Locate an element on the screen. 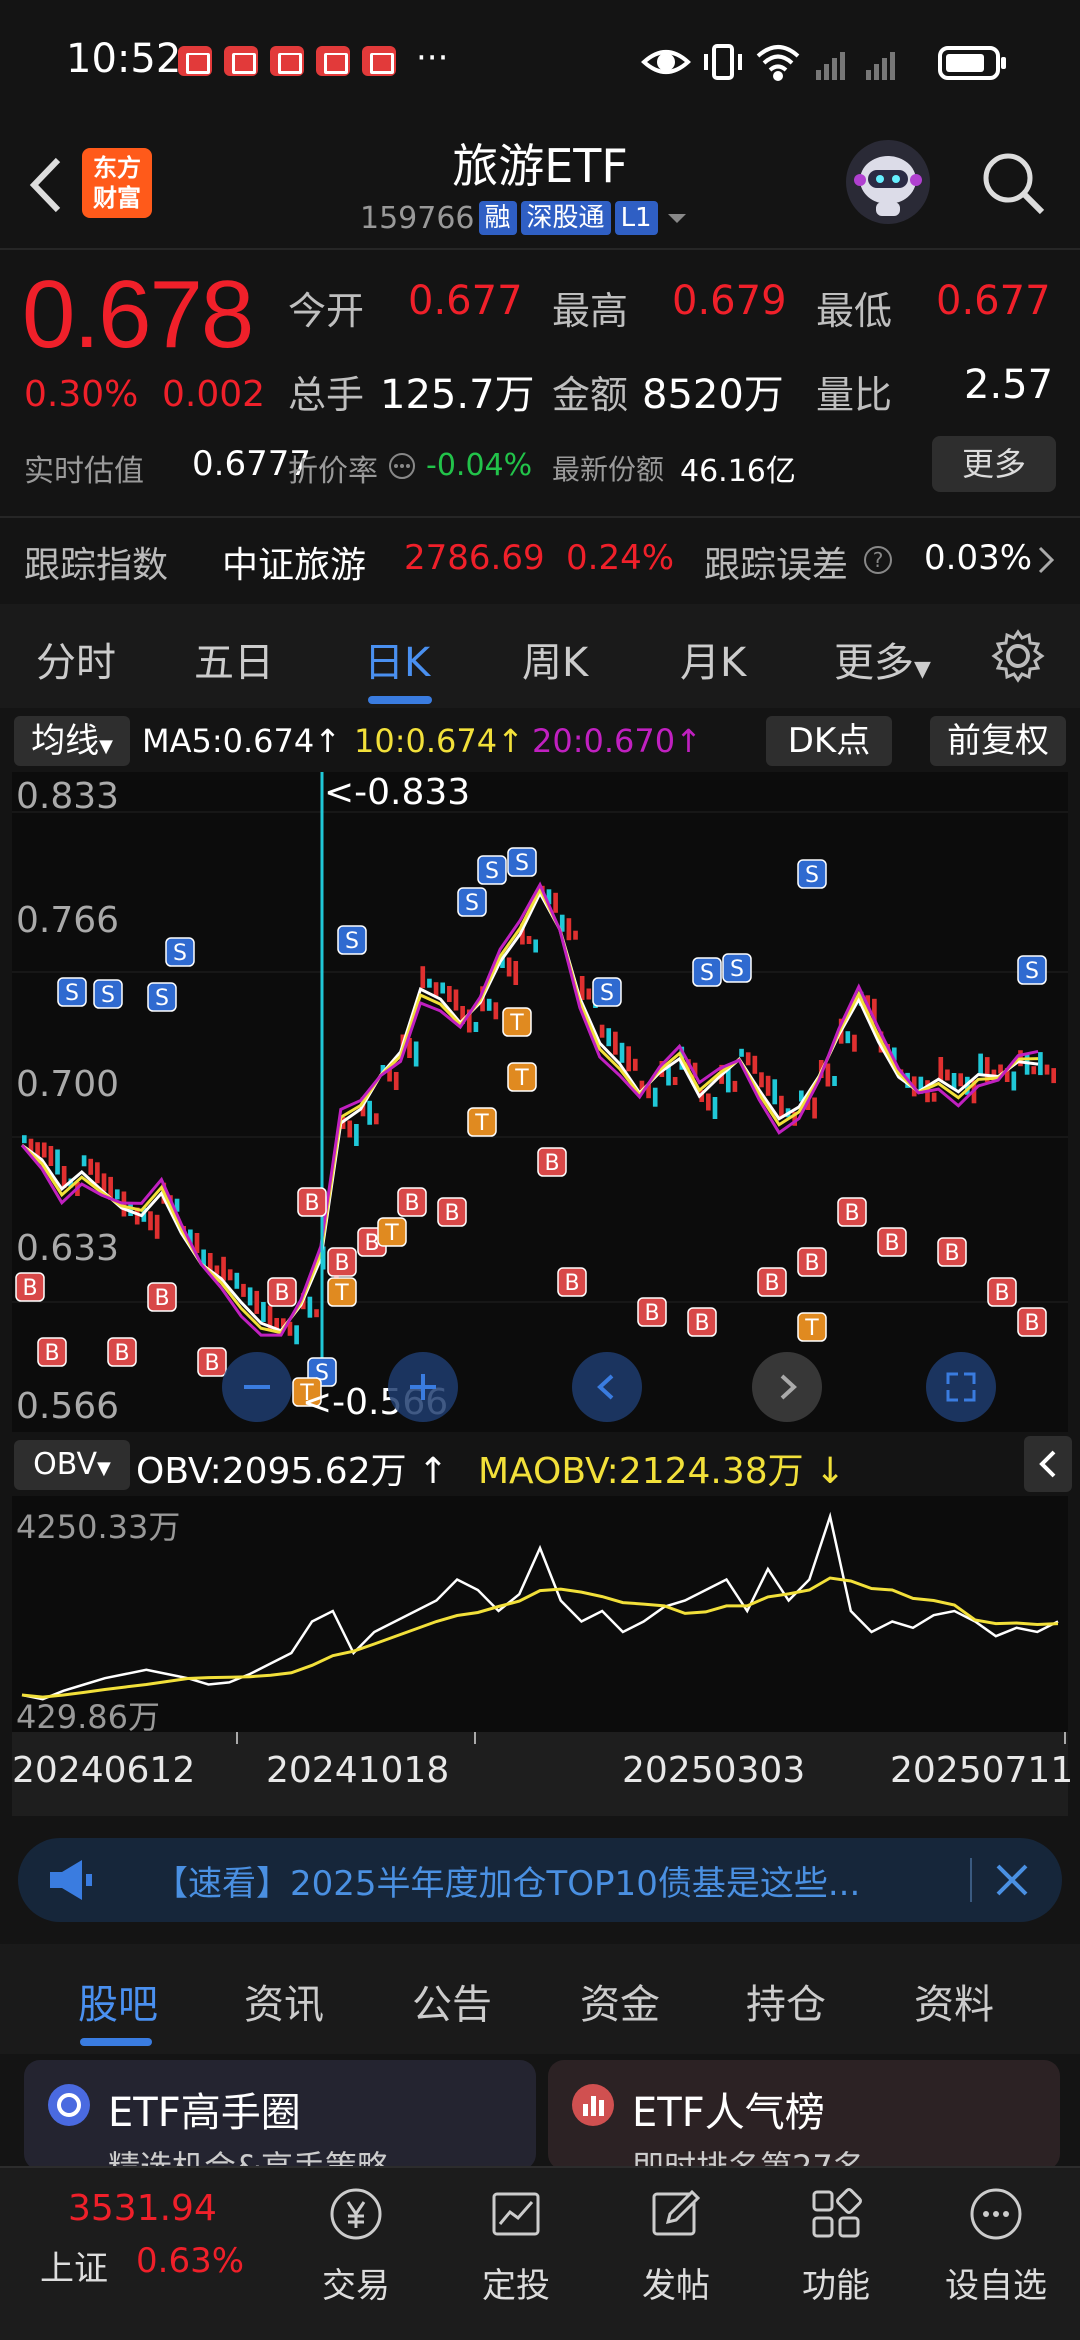  nav-functions: 功能 is located at coordinates (836, 2245).